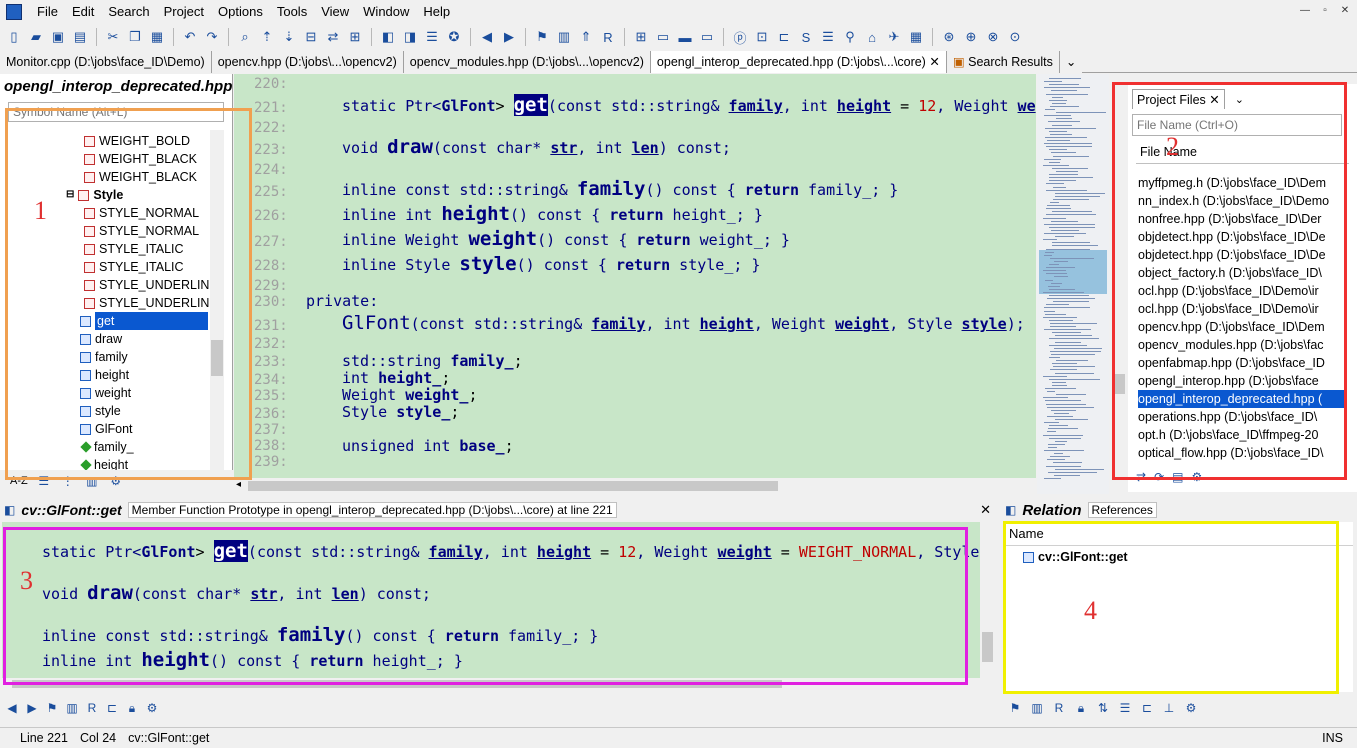 This screenshot has width=1357, height=748. What do you see at coordinates (105, 393) in the screenshot?
I see `tree-item: weight` at bounding box center [105, 393].